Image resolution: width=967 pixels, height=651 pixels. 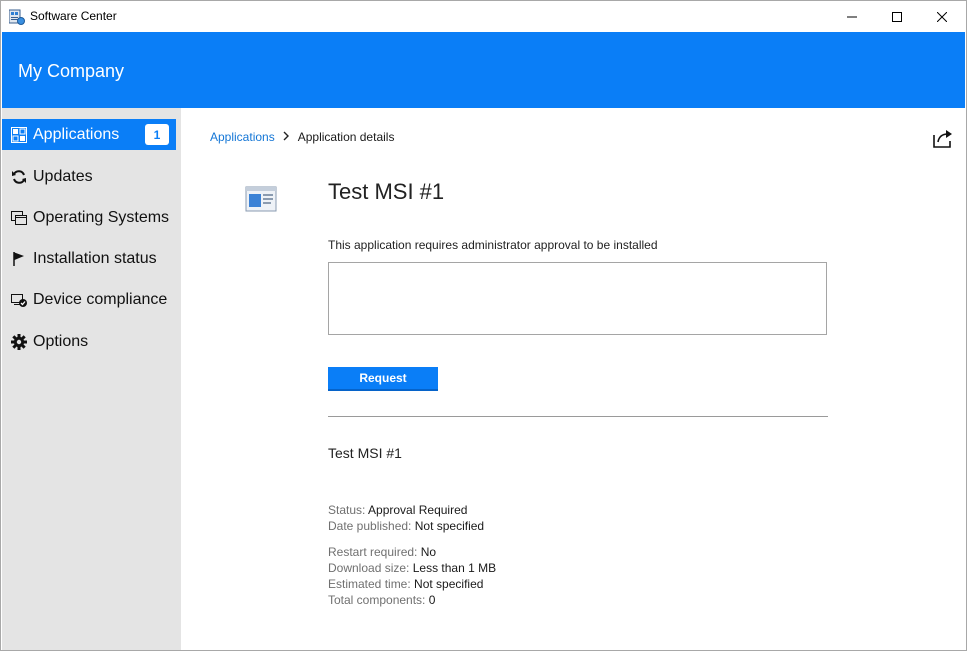 I want to click on sidebar-item-installation-status: Installation status, so click(x=89, y=258).